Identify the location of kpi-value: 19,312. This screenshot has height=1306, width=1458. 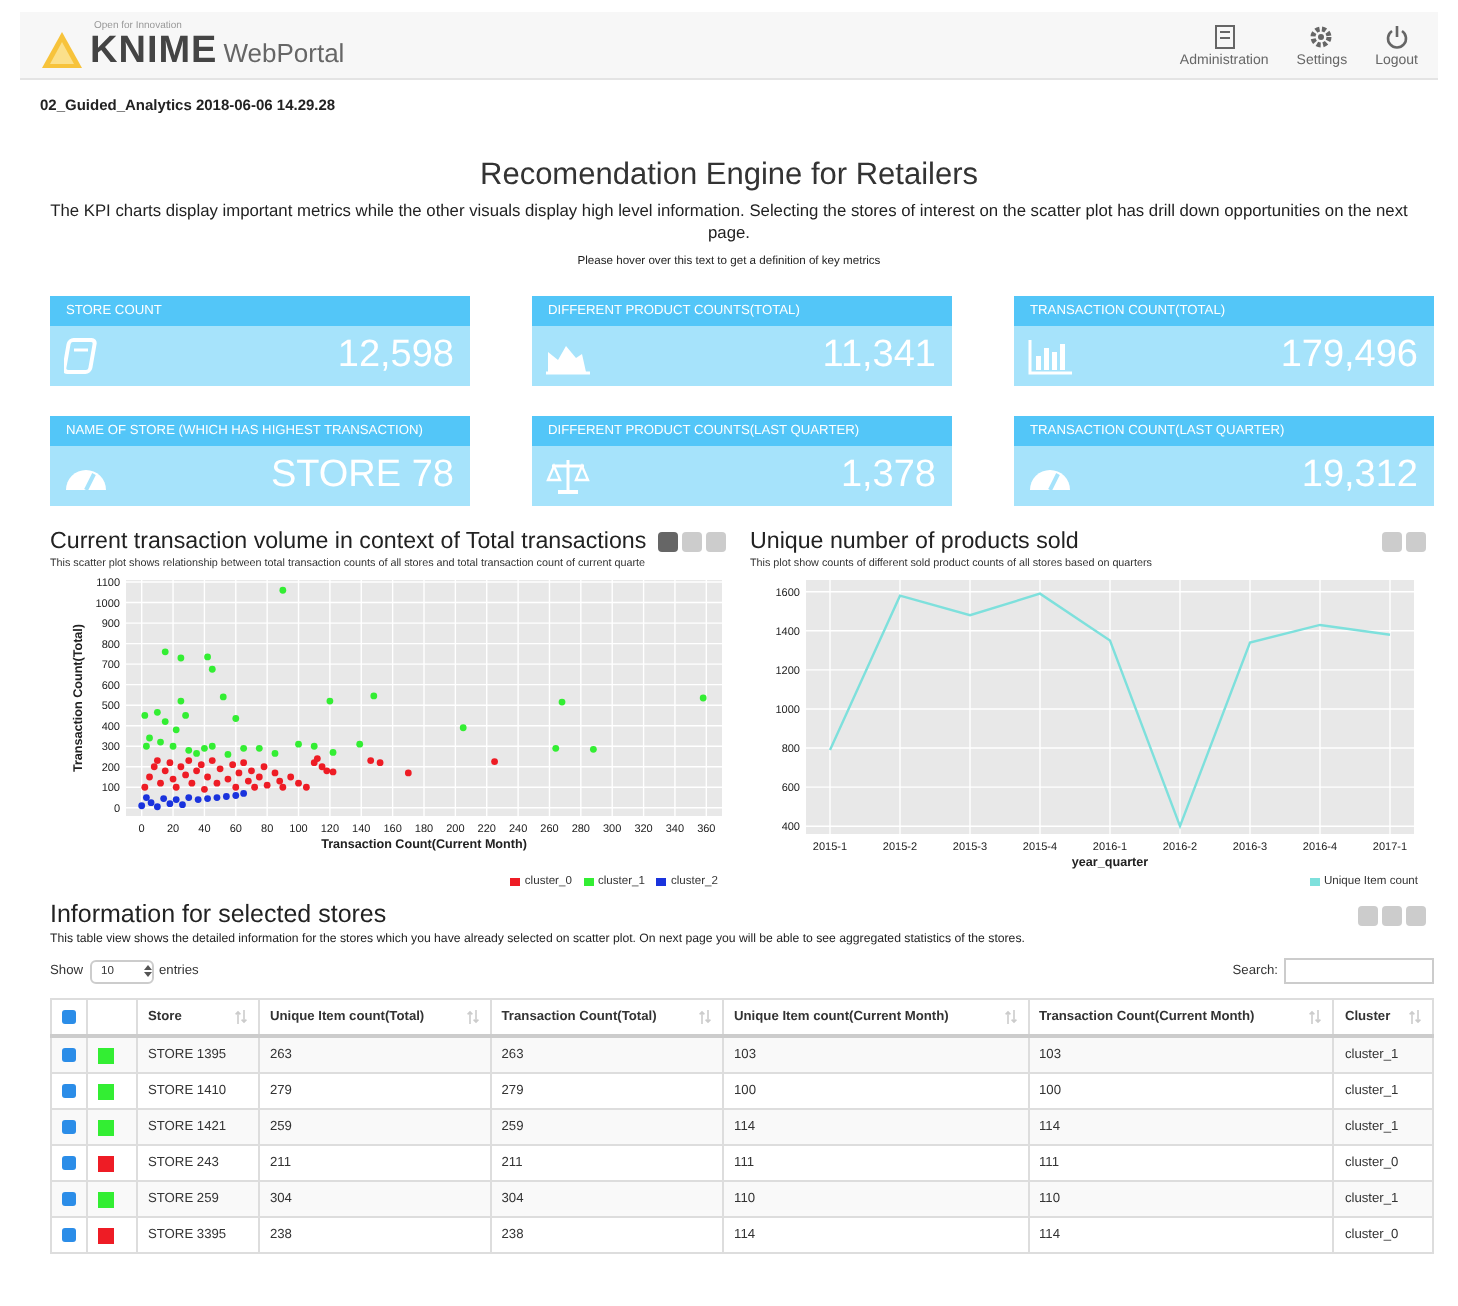
(1359, 476).